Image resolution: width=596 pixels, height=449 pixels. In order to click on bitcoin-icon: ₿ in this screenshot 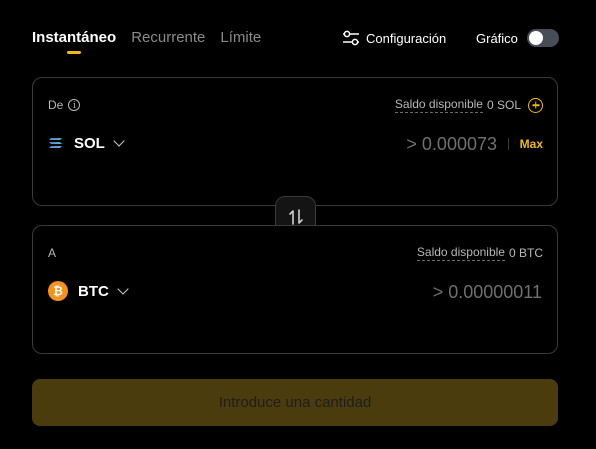, I will do `click(58, 291)`.